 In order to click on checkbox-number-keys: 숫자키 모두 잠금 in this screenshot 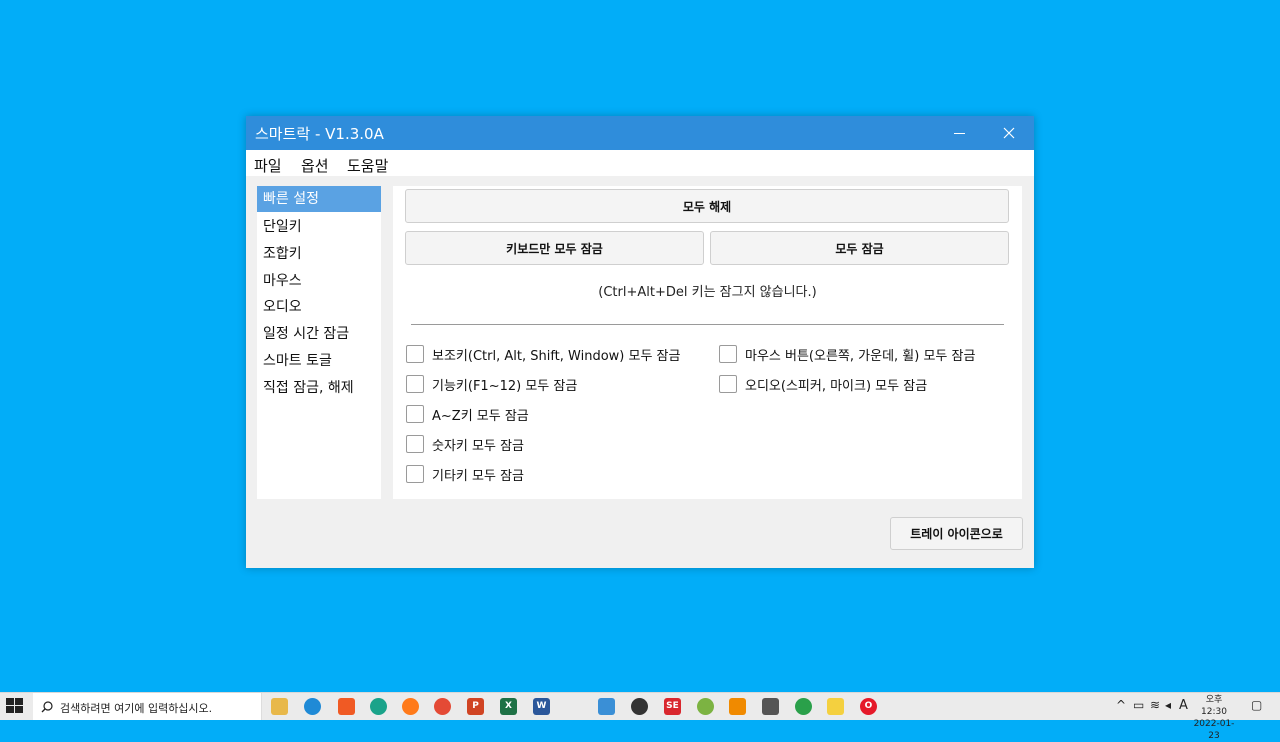, I will do `click(465, 444)`.